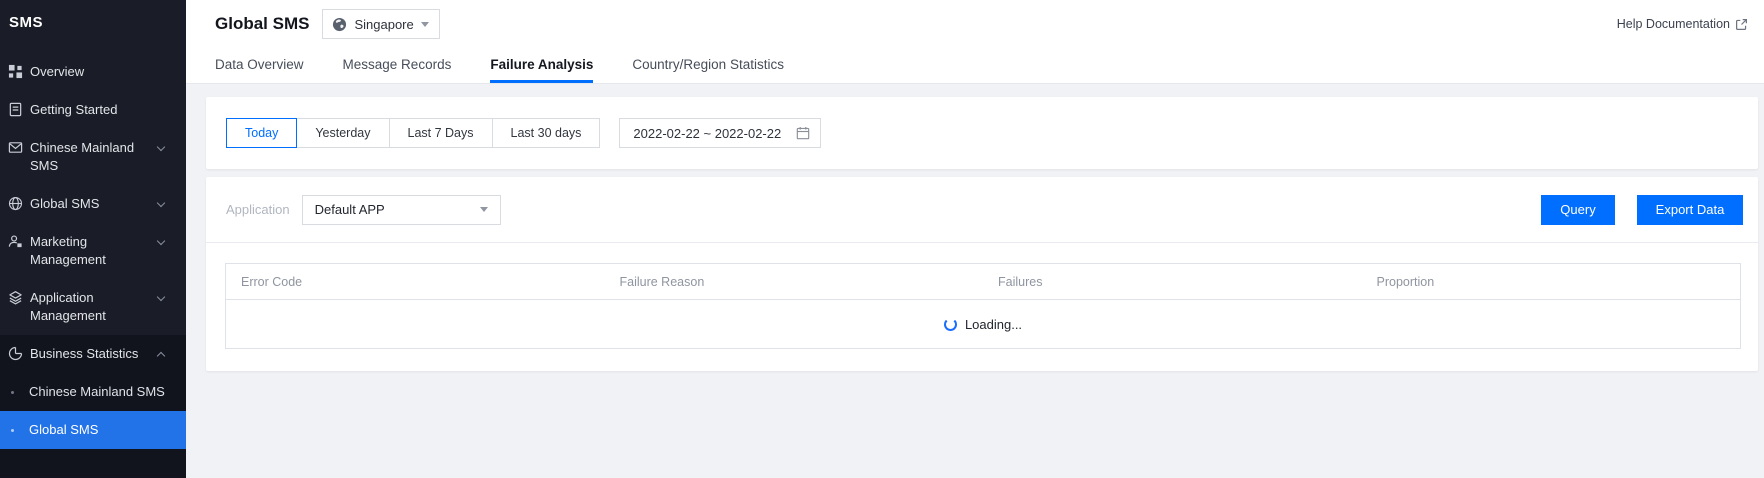 The image size is (1764, 478). I want to click on column-header-proportion: Proportion, so click(1405, 281).